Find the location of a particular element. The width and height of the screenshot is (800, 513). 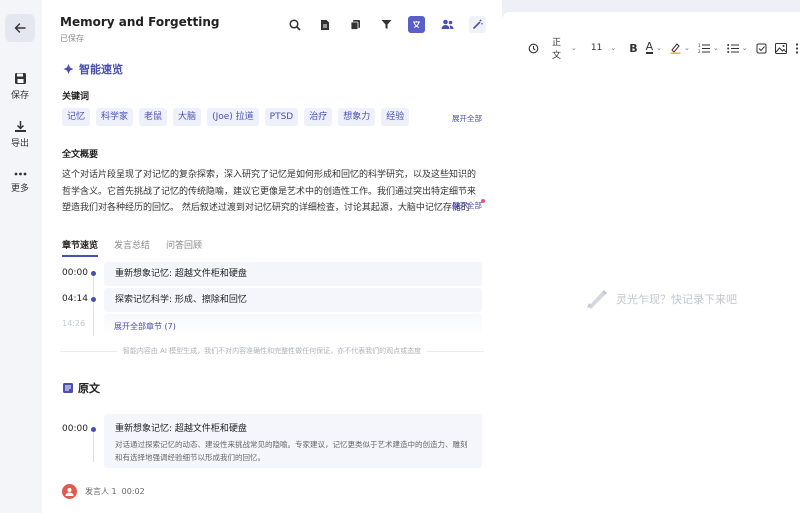

speaker-name: 发言人 1 is located at coordinates (101, 491).